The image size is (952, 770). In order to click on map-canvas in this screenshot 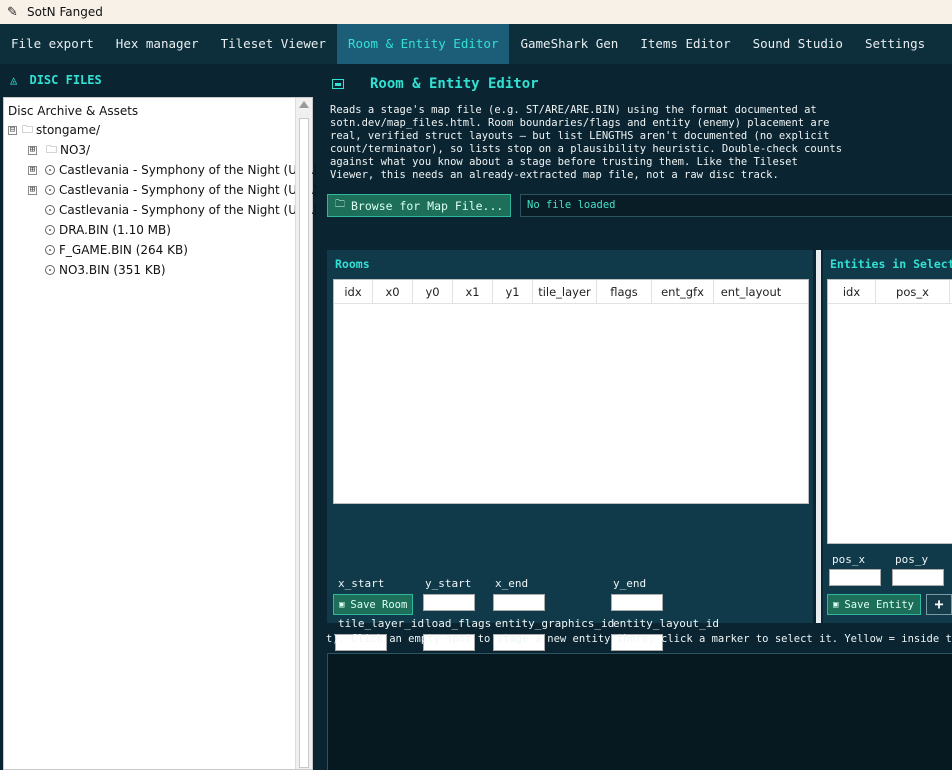, I will do `click(639, 711)`.